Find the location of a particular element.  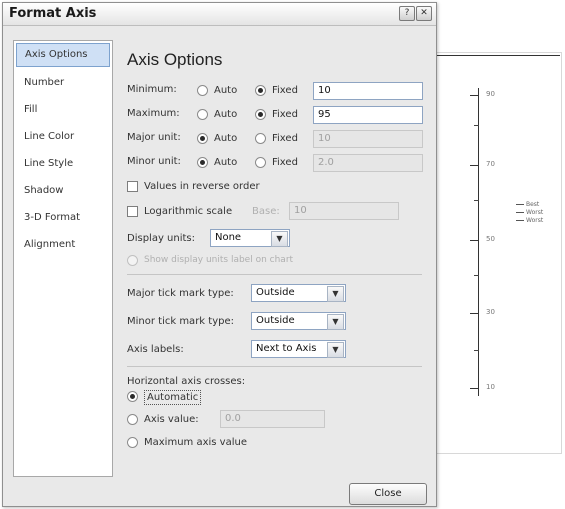

major-unit-value-field: 10 is located at coordinates (368, 139).